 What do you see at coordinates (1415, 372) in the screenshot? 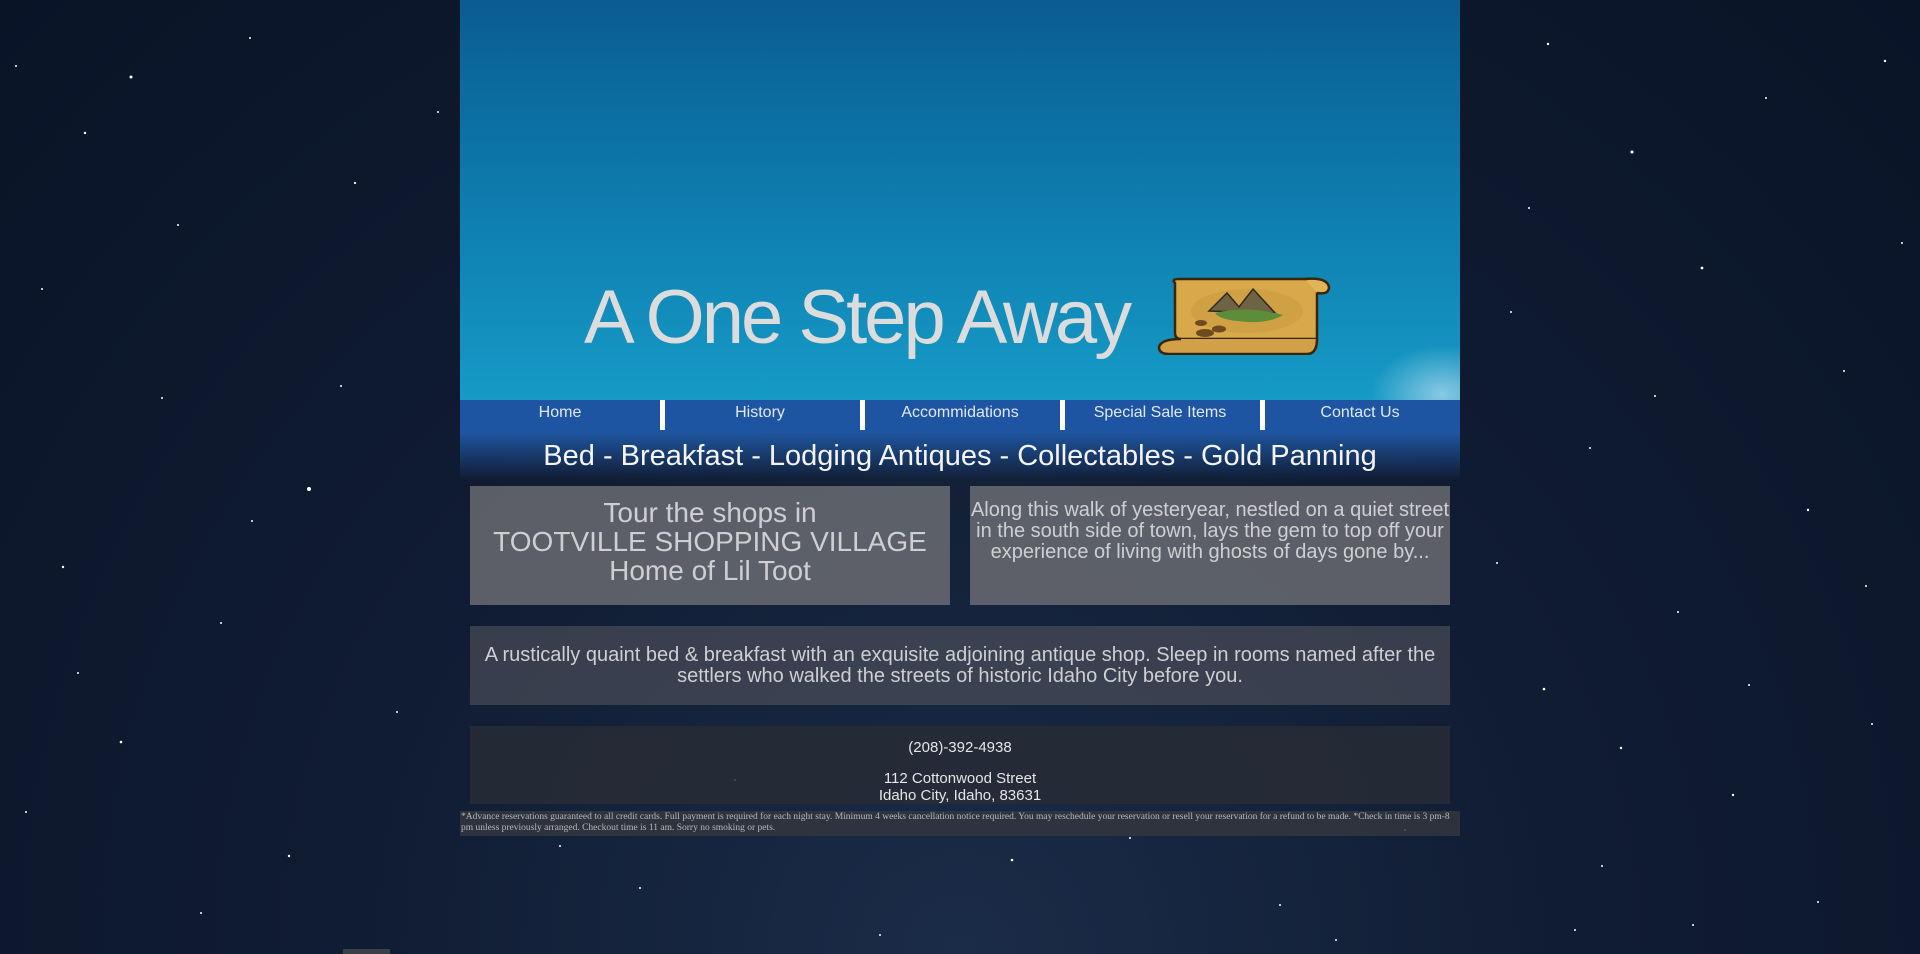
I see `header-cloud` at bounding box center [1415, 372].